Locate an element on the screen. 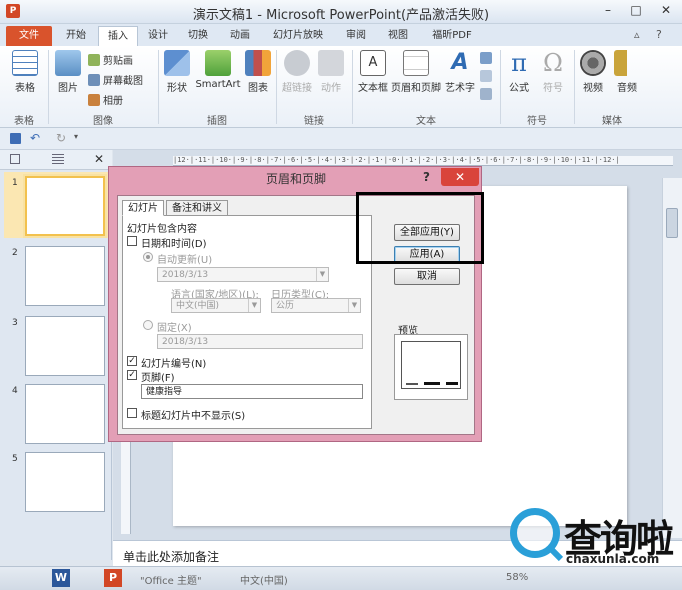 Image resolution: width=682 pixels, height=590 pixels. save-icon is located at coordinates (15, 138).